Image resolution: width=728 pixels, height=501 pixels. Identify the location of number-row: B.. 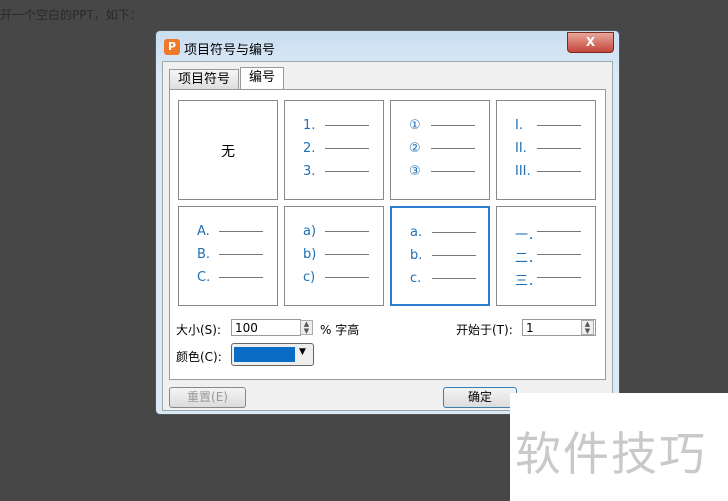
(230, 254).